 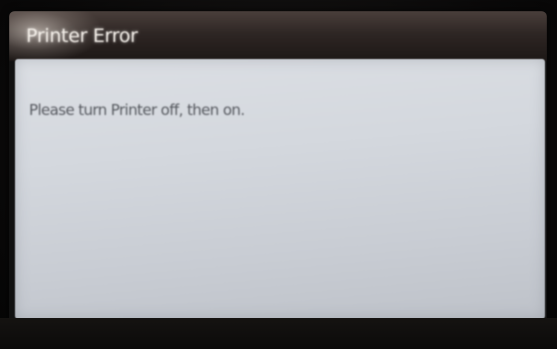 I want to click on dialog-title: Printer Error, so click(x=82, y=36).